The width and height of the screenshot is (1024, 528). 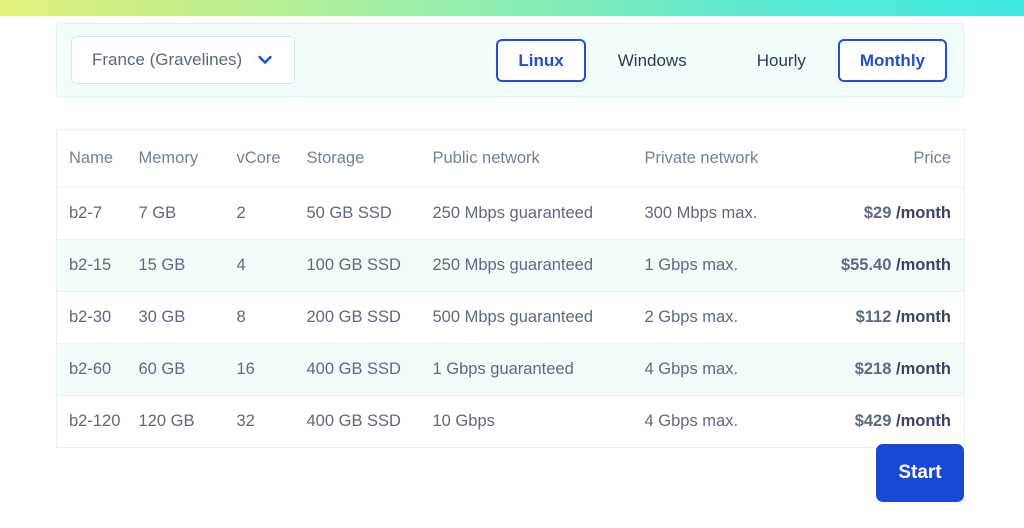 What do you see at coordinates (463, 421) in the screenshot?
I see `cell-public-network: 10 Gbps` at bounding box center [463, 421].